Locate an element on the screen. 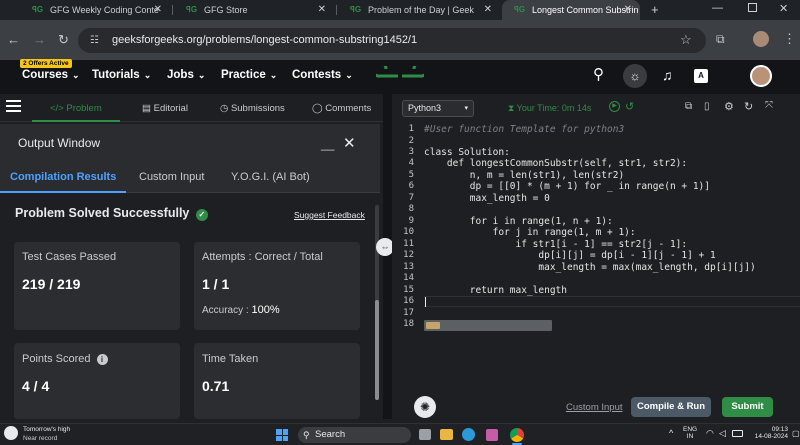 This screenshot has width=800, height=445. windows-start-icon is located at coordinates (282, 435).